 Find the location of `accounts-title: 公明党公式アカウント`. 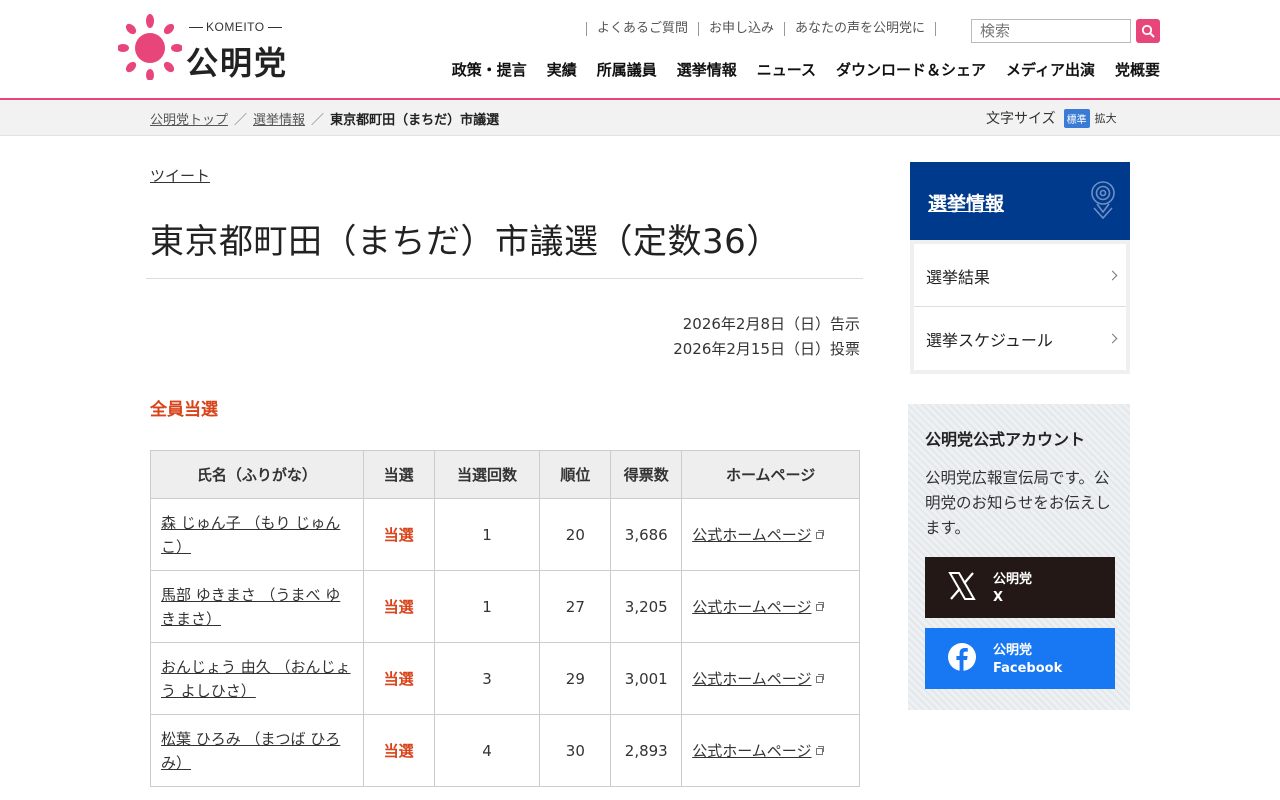

accounts-title: 公明党公式アカウント is located at coordinates (1005, 439).